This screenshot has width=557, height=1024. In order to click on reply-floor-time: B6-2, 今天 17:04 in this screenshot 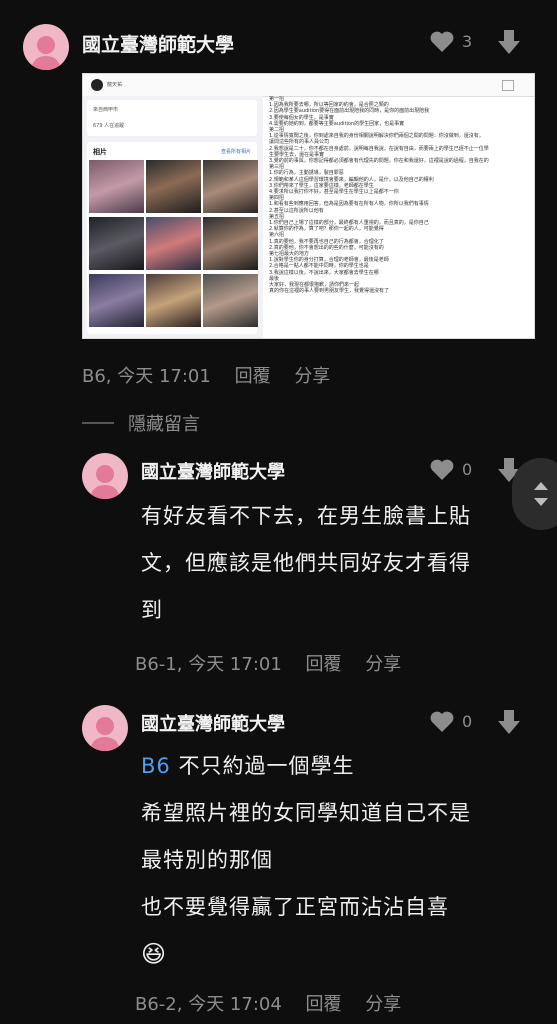, I will do `click(208, 1004)`.